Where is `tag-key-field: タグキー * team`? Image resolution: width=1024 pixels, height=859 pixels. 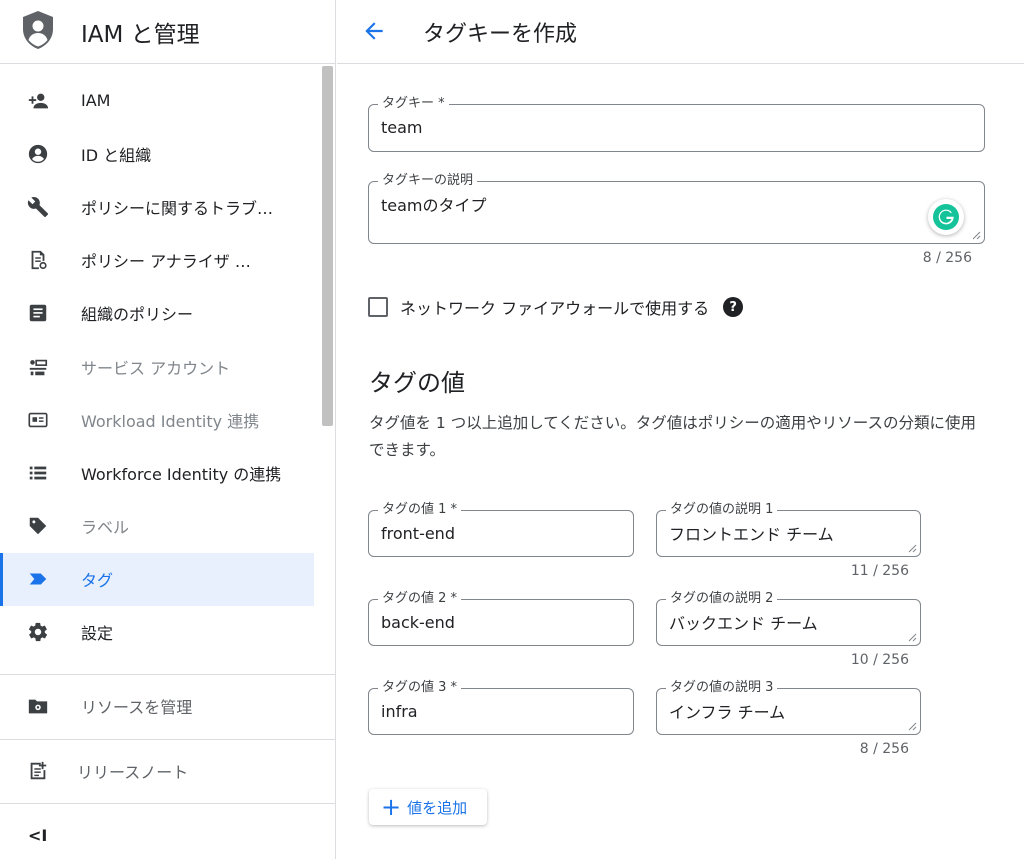 tag-key-field: タグキー * team is located at coordinates (676, 123).